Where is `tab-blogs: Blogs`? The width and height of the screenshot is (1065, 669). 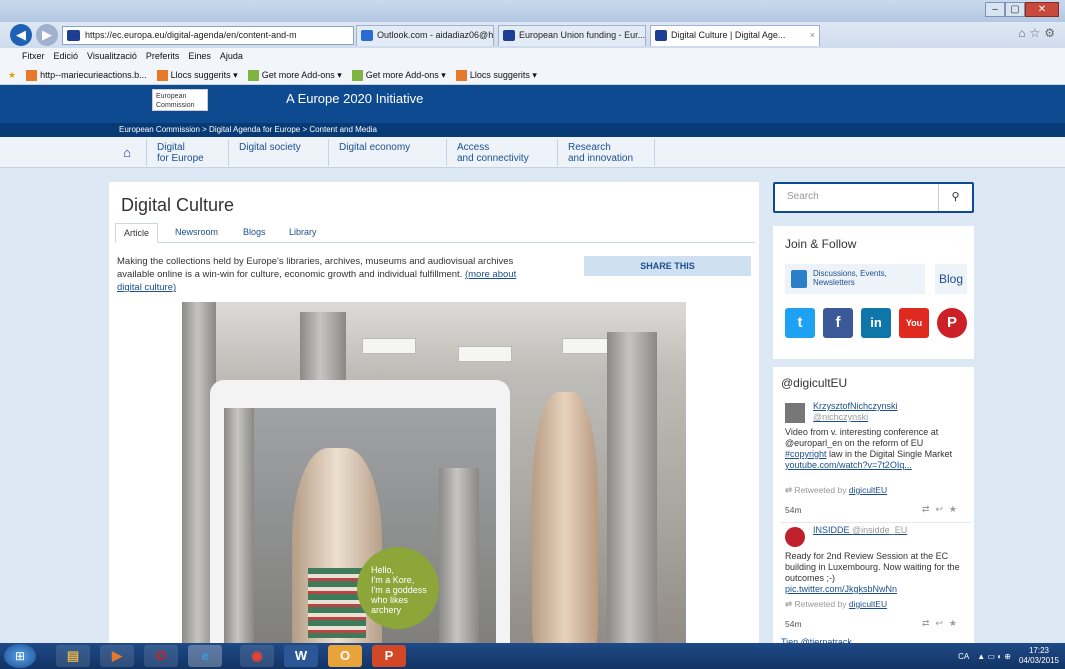 tab-blogs: Blogs is located at coordinates (254, 233).